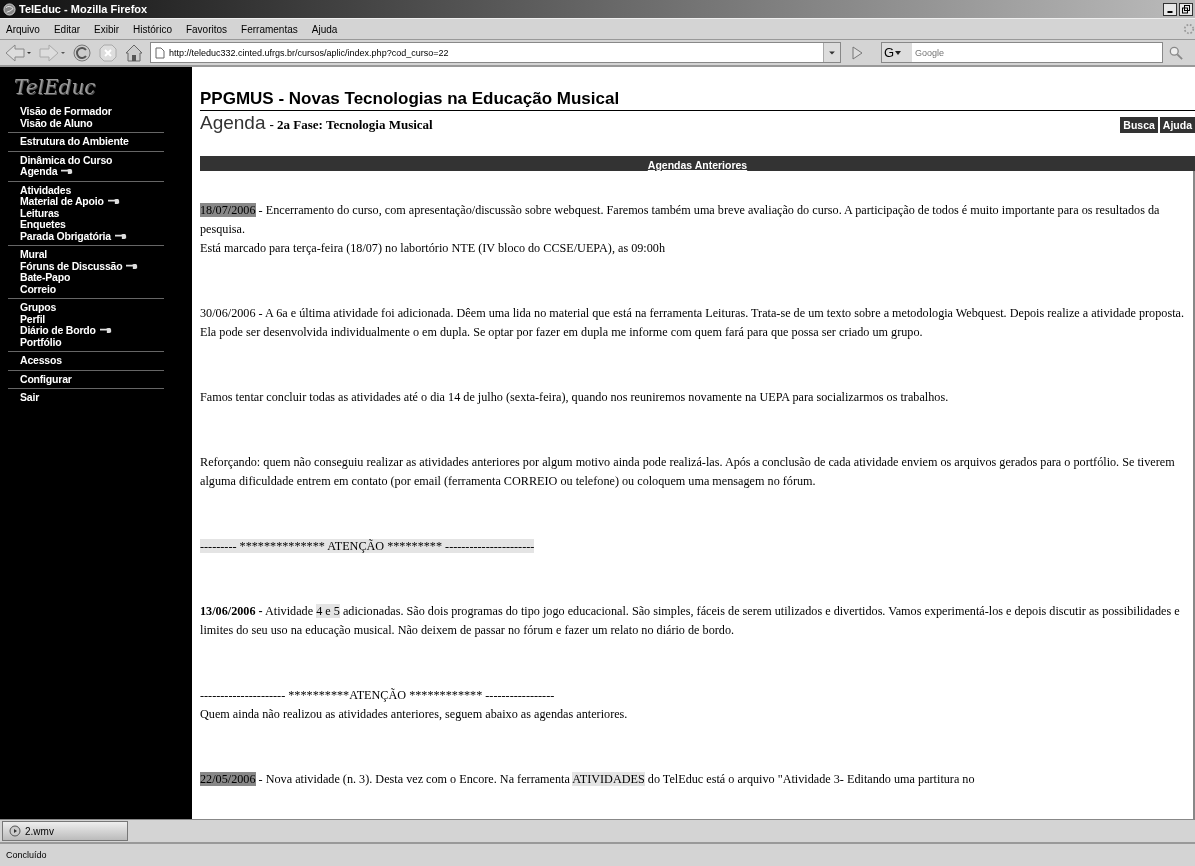 This screenshot has height=866, width=1195. I want to click on sidebar-link: Perfil, so click(33, 319).